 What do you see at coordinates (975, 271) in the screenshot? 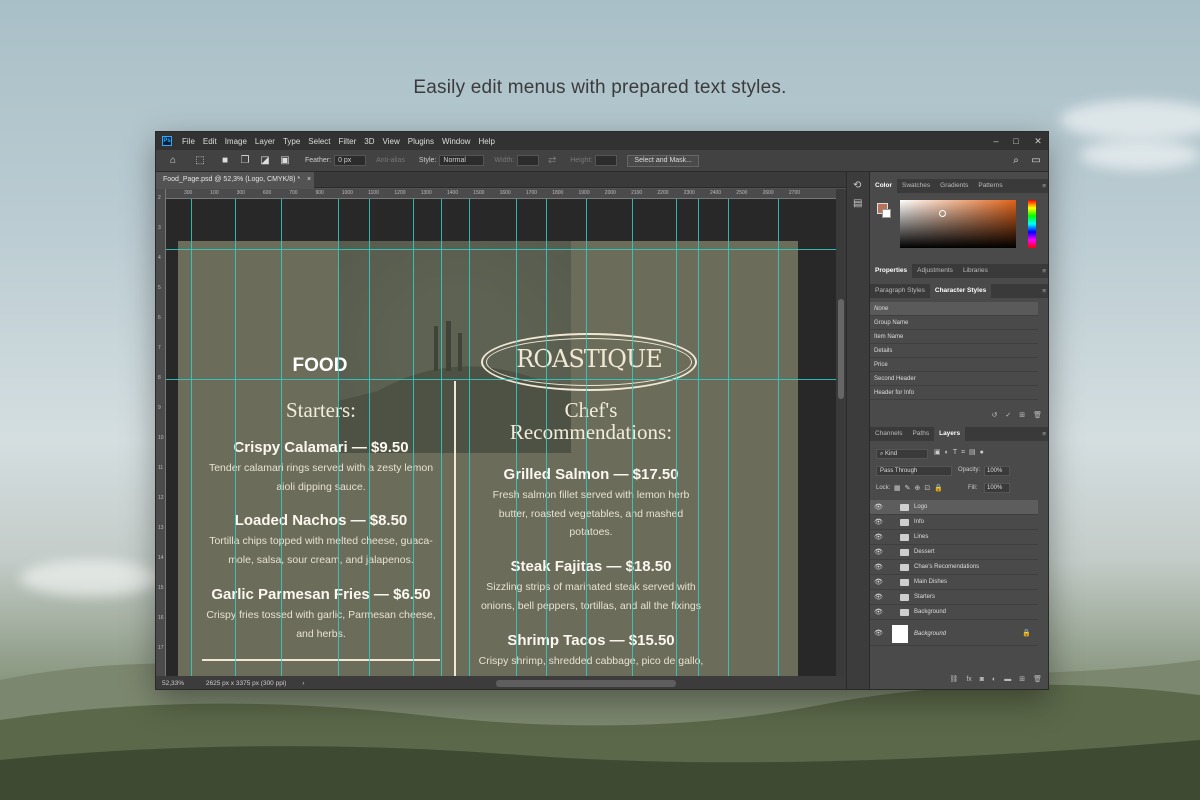
I see `tab-libraries: Libraries` at bounding box center [975, 271].